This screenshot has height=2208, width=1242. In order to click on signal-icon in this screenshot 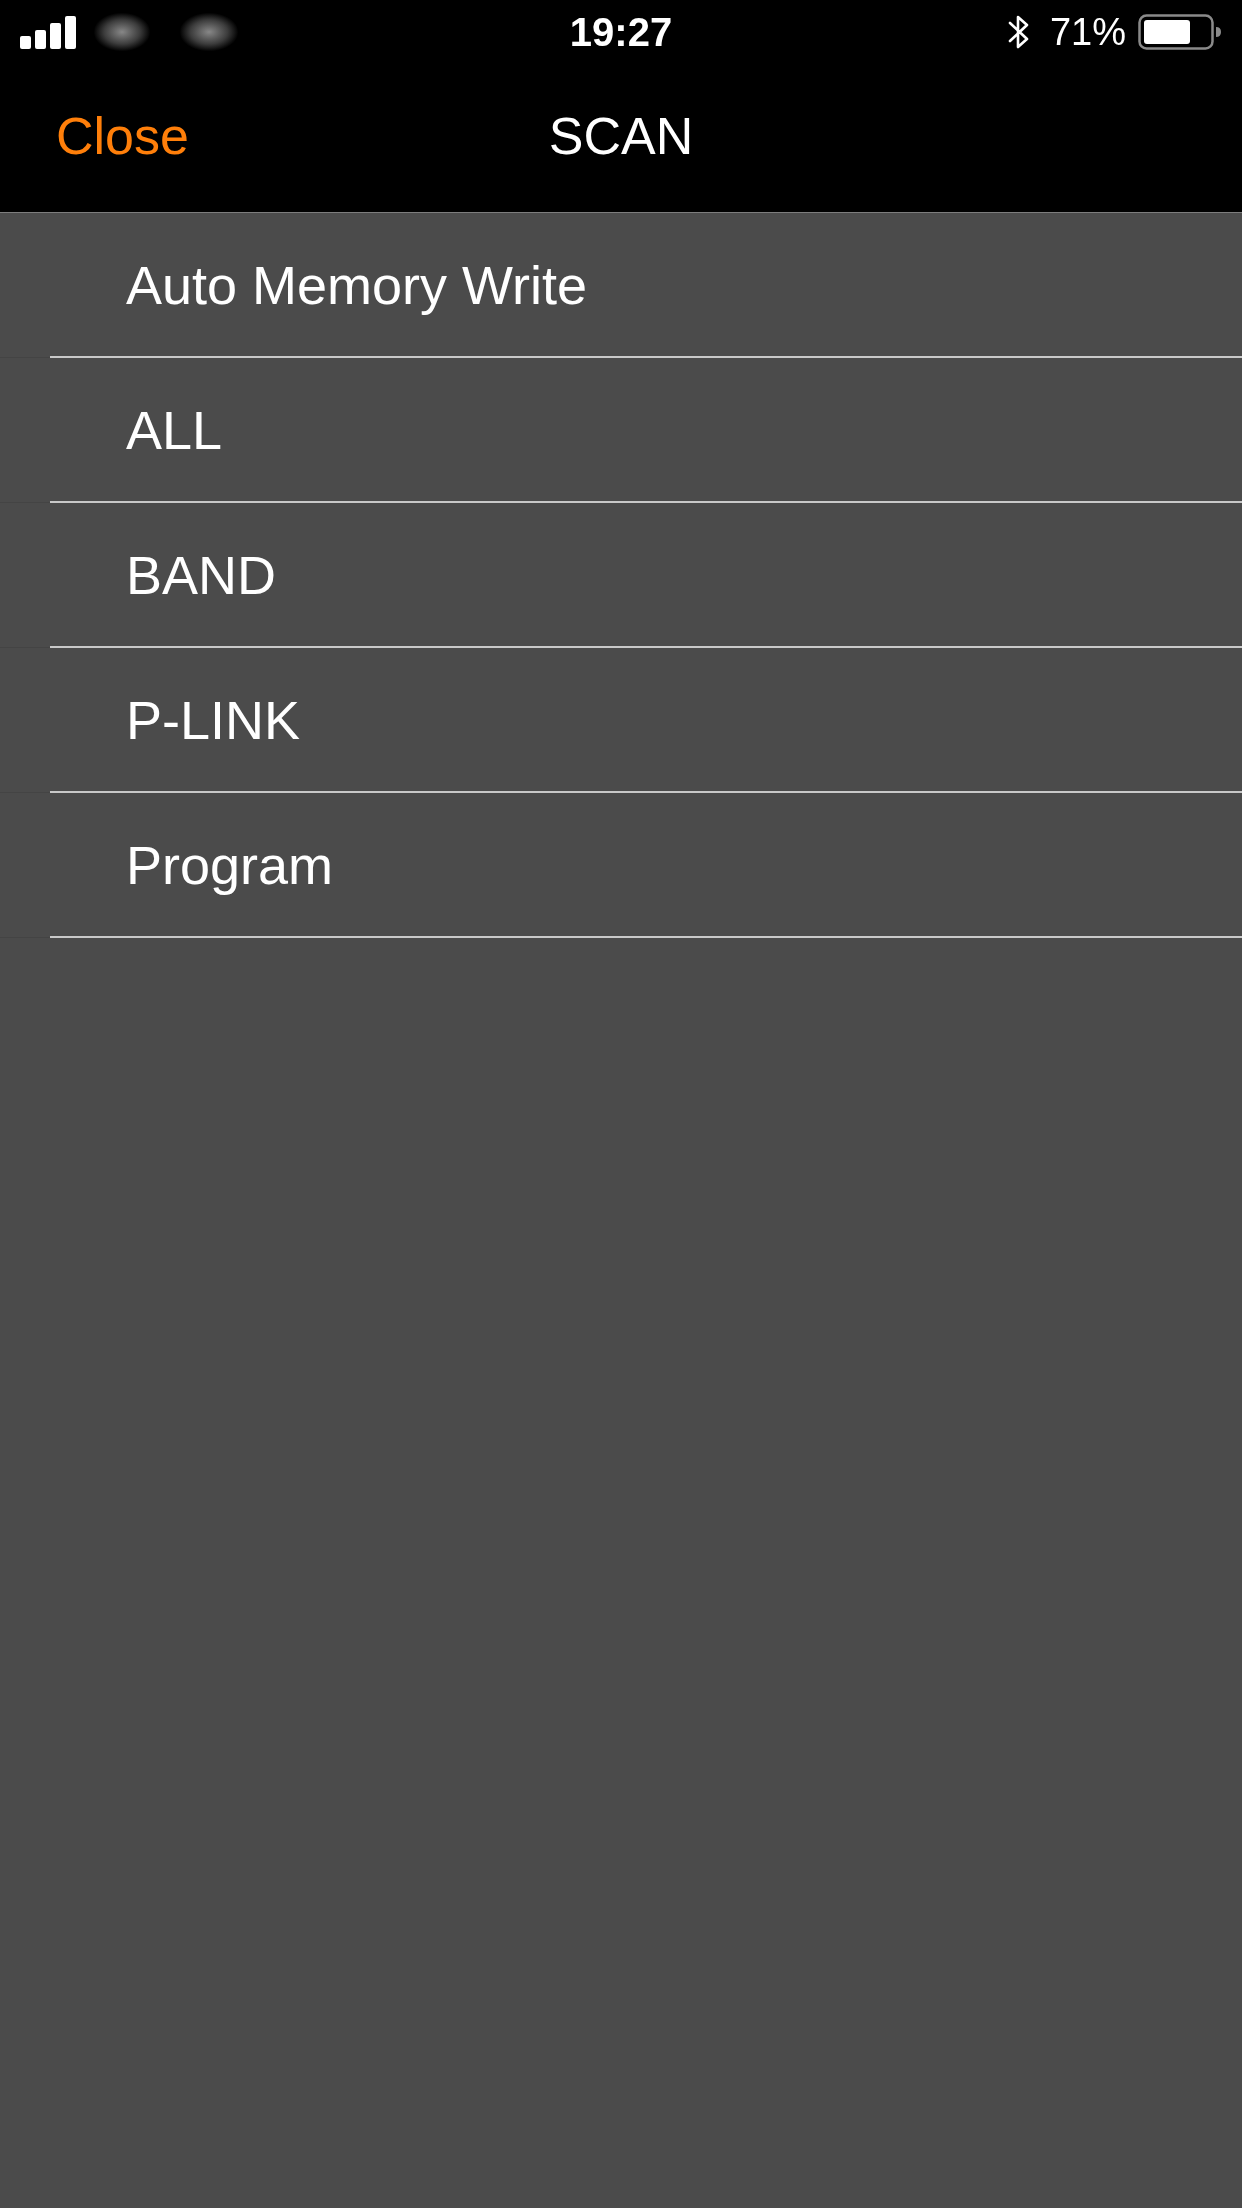, I will do `click(48, 32)`.